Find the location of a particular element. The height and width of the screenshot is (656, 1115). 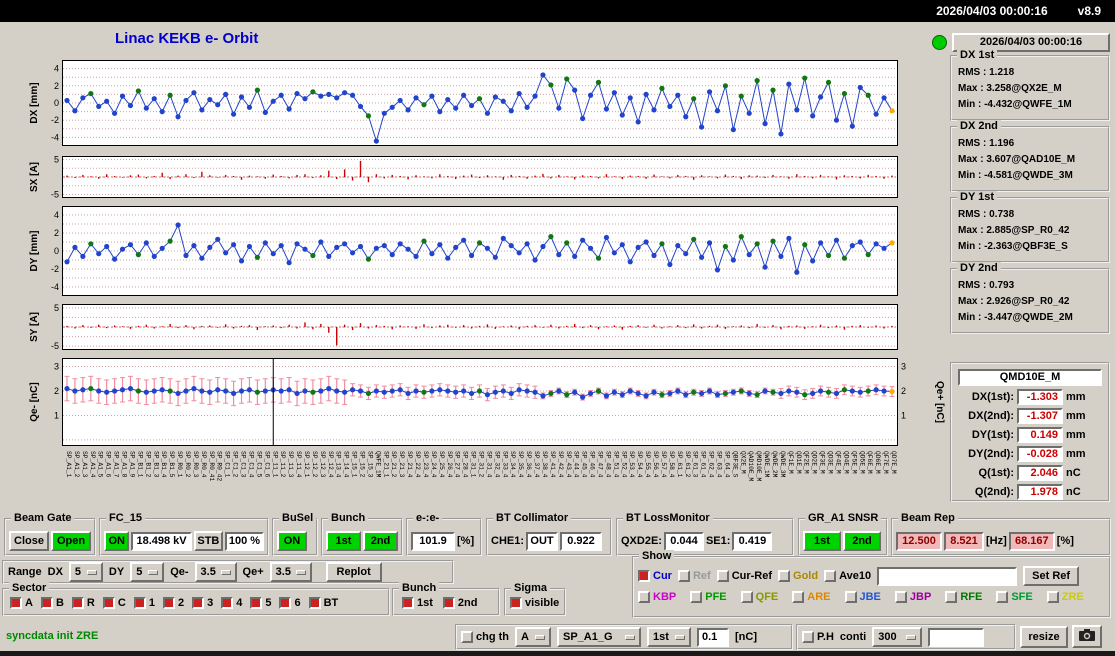

selected-q2-unit: nC is located at coordinates (1073, 492).